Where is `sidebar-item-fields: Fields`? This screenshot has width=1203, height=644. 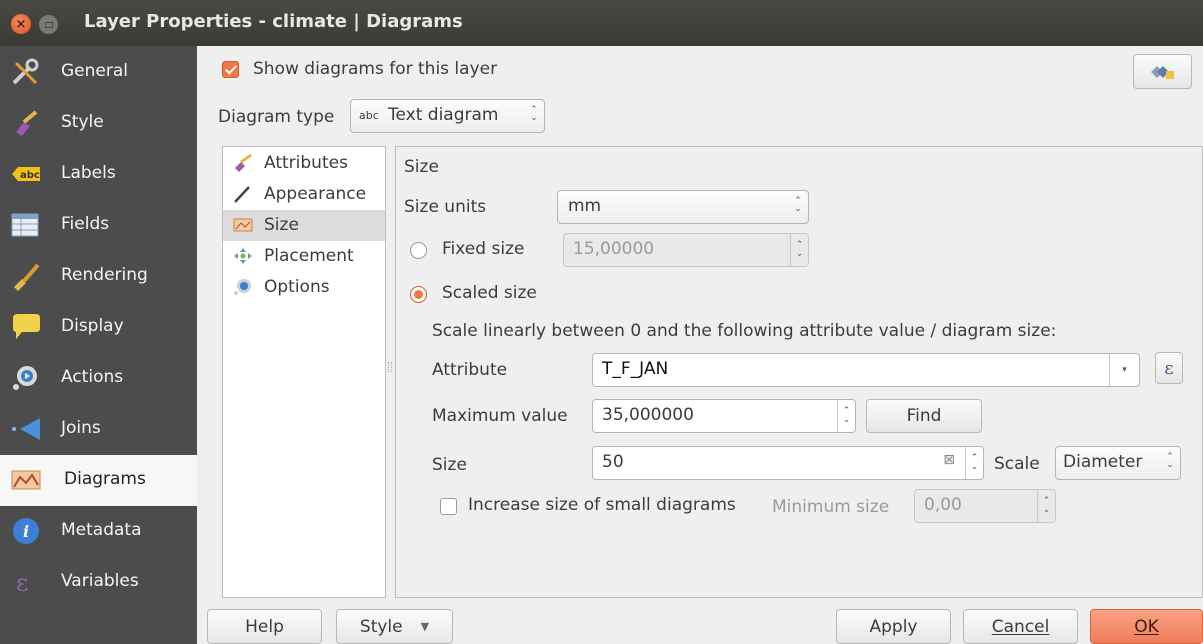 sidebar-item-fields: Fields is located at coordinates (98, 225).